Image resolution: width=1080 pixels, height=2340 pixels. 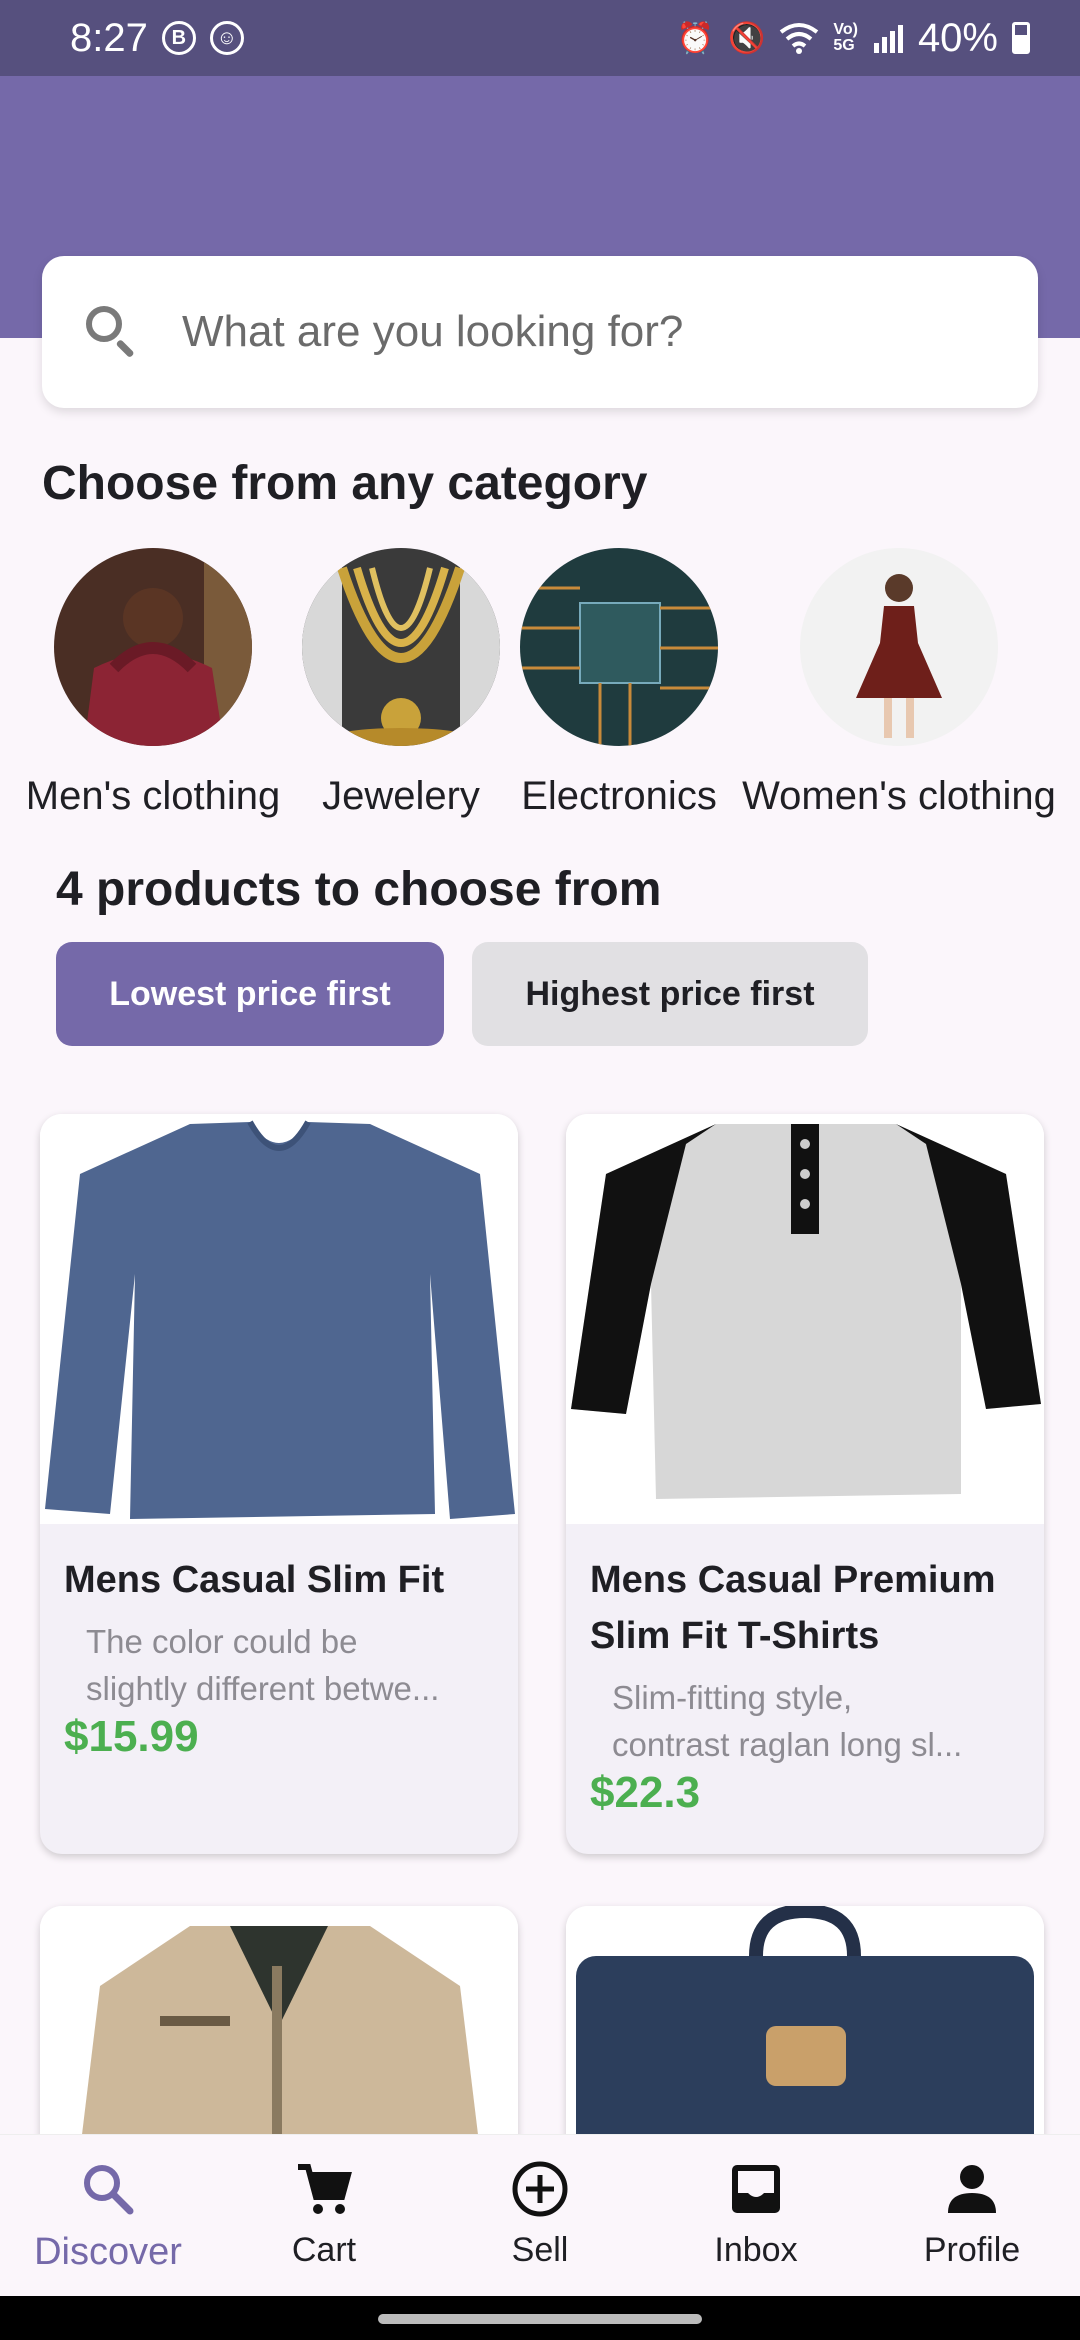 I want to click on nav-label: Discover, so click(x=108, y=2252).